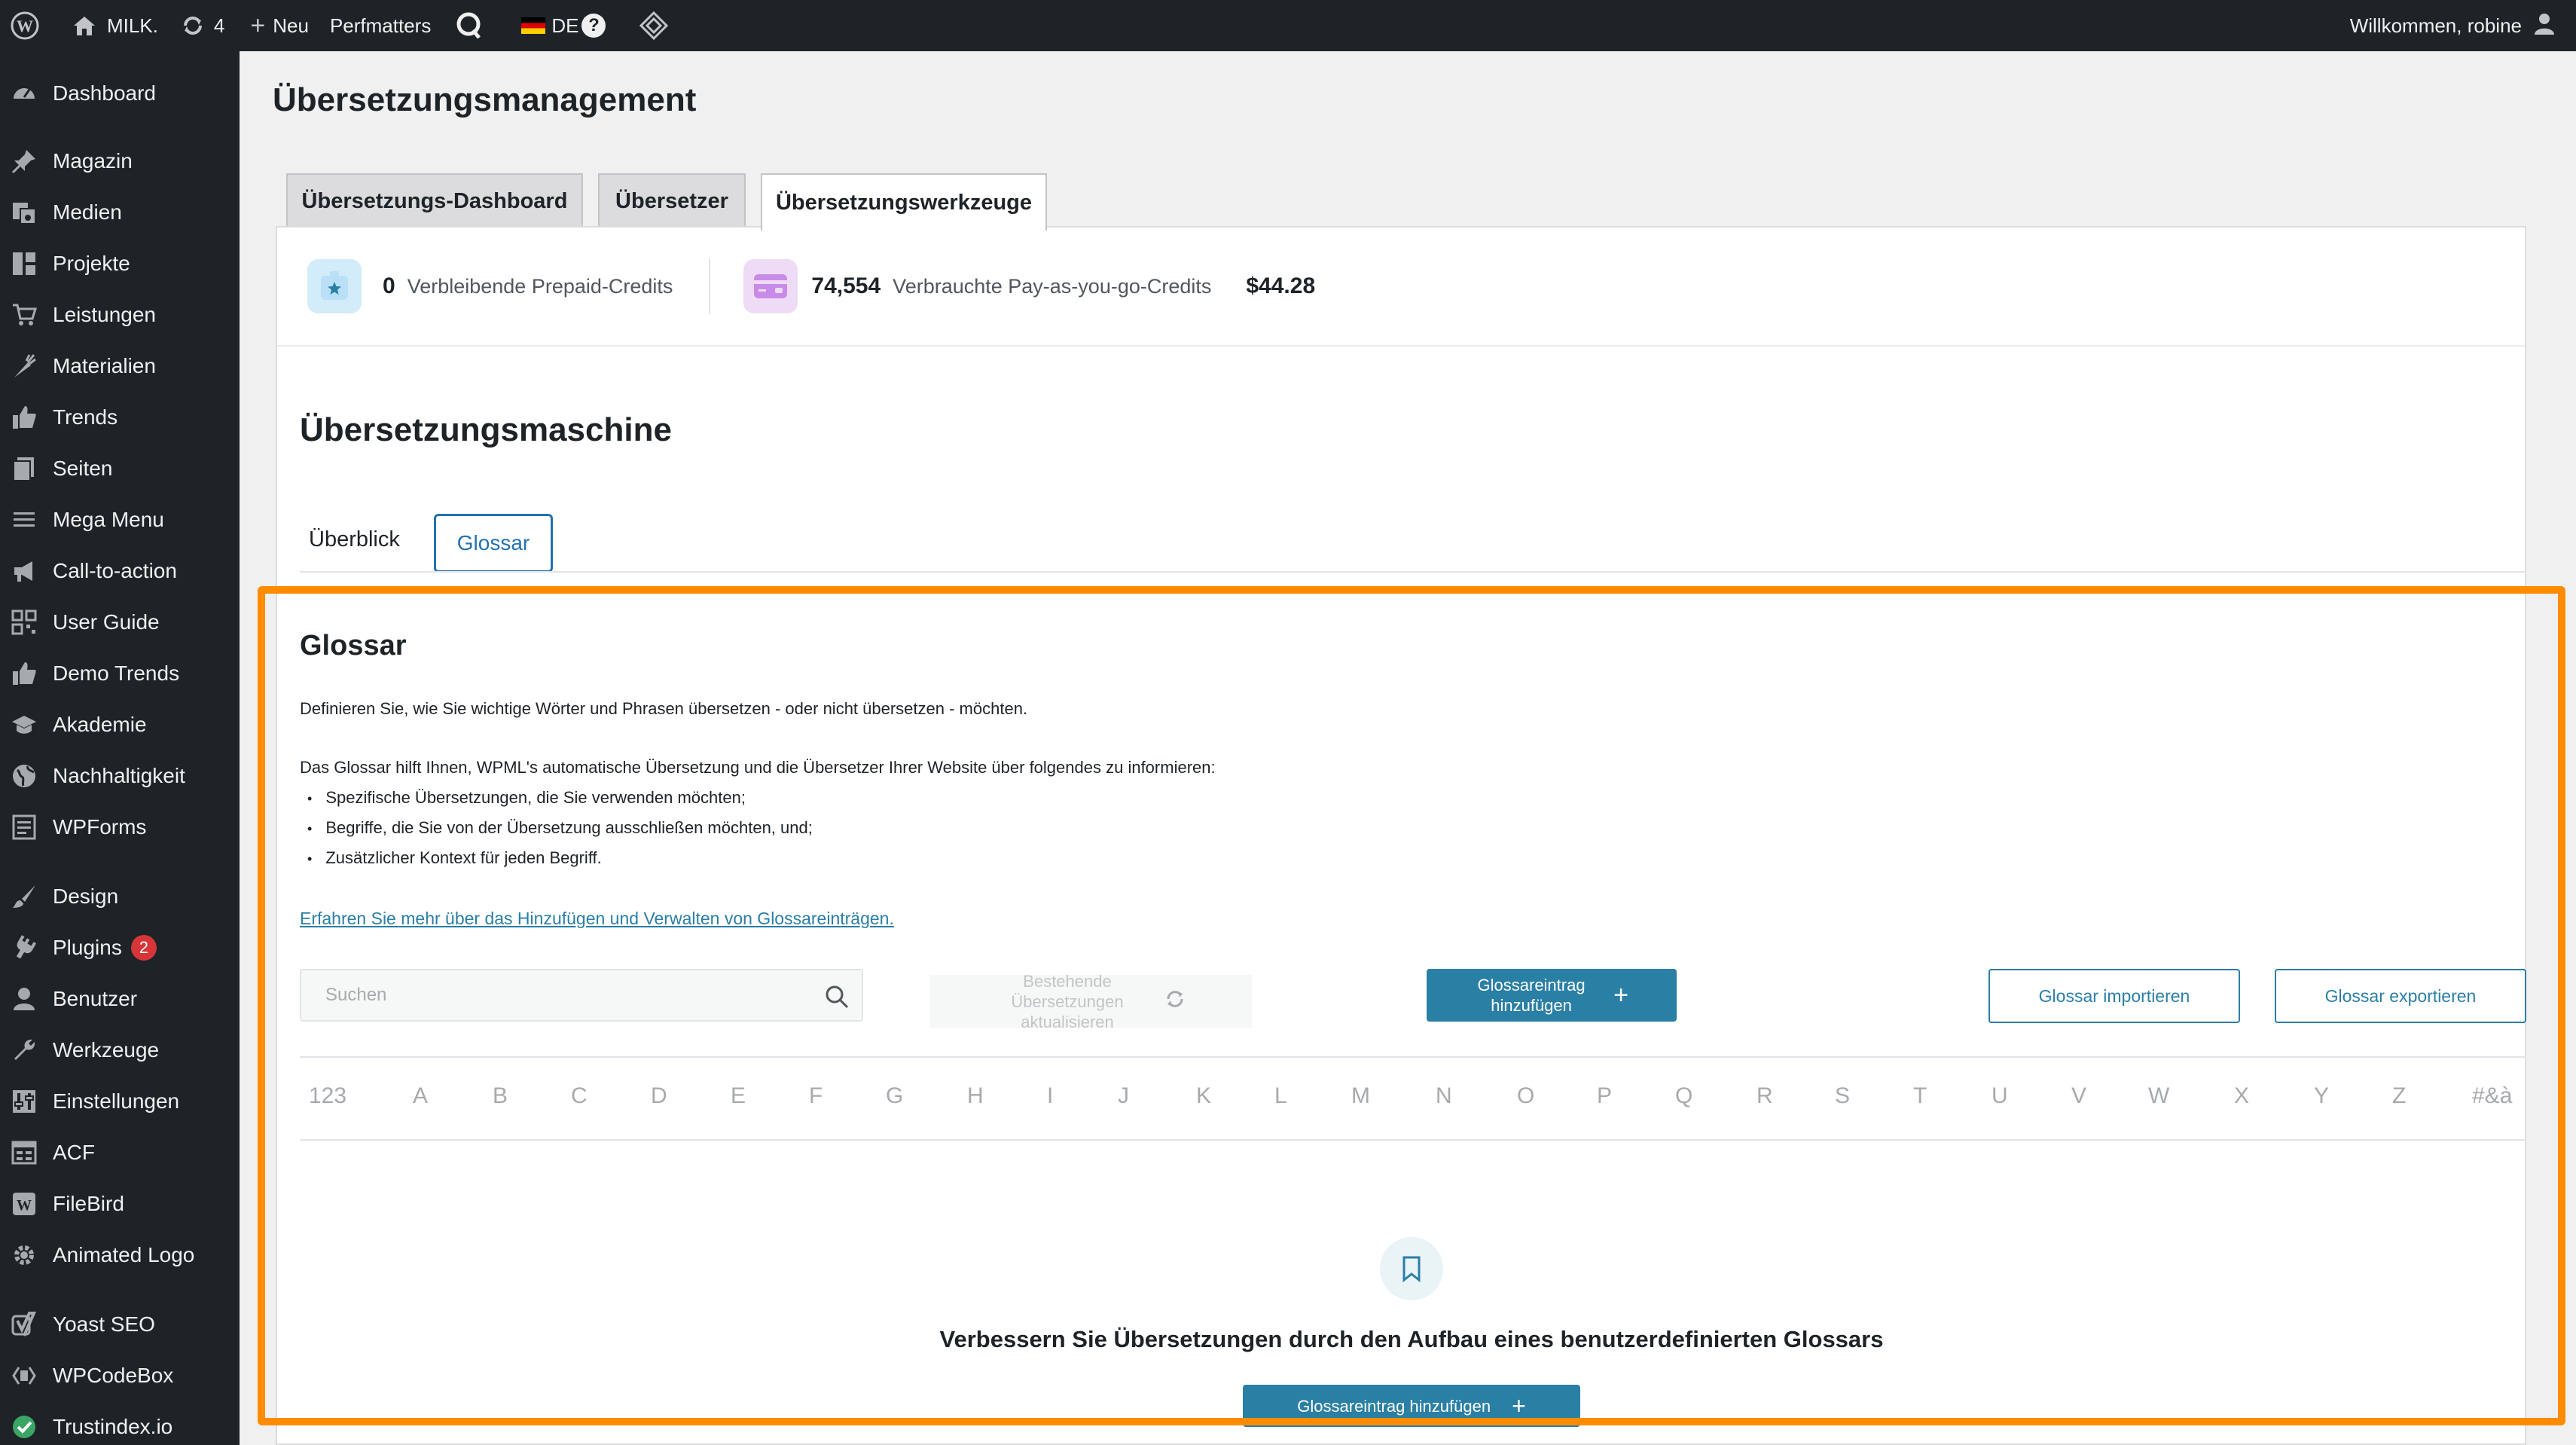 This screenshot has height=1445, width=2576. What do you see at coordinates (659, 1096) in the screenshot?
I see `letter-filter: D` at bounding box center [659, 1096].